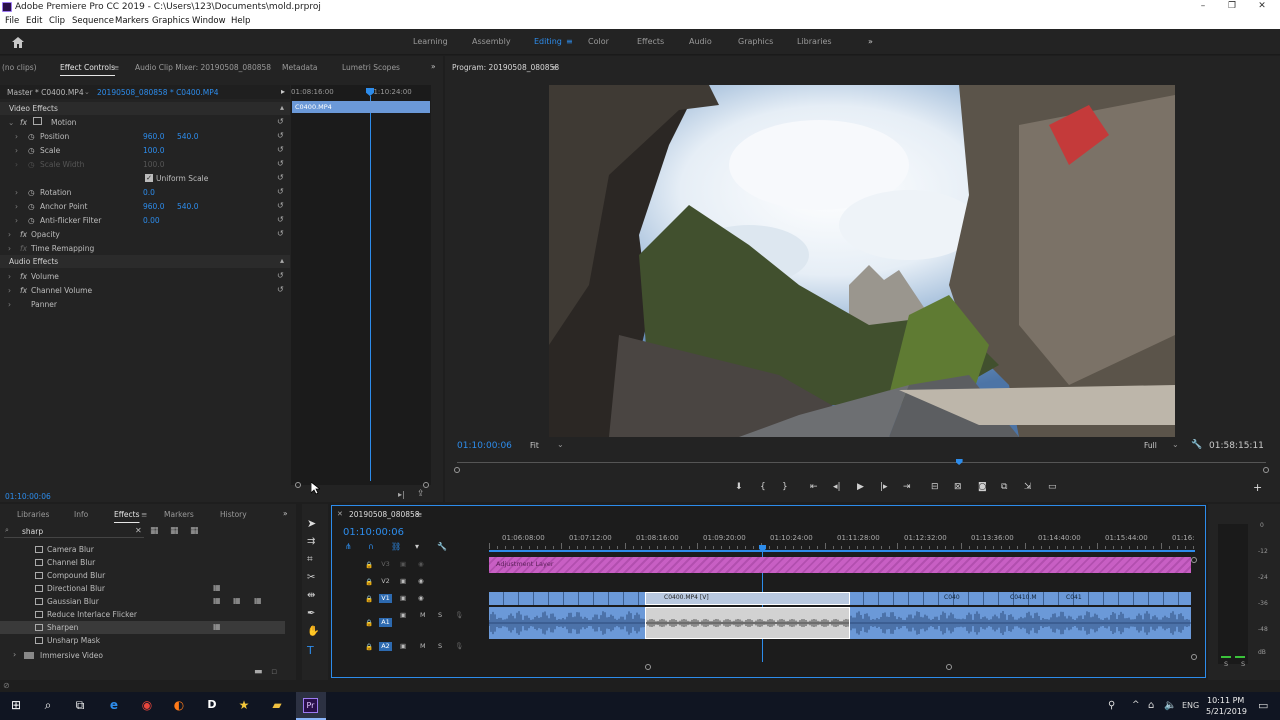 Image resolution: width=1280 pixels, height=720 pixels. What do you see at coordinates (1163, 446) in the screenshot?
I see `resolution-dropdown: Full ⌄` at bounding box center [1163, 446].